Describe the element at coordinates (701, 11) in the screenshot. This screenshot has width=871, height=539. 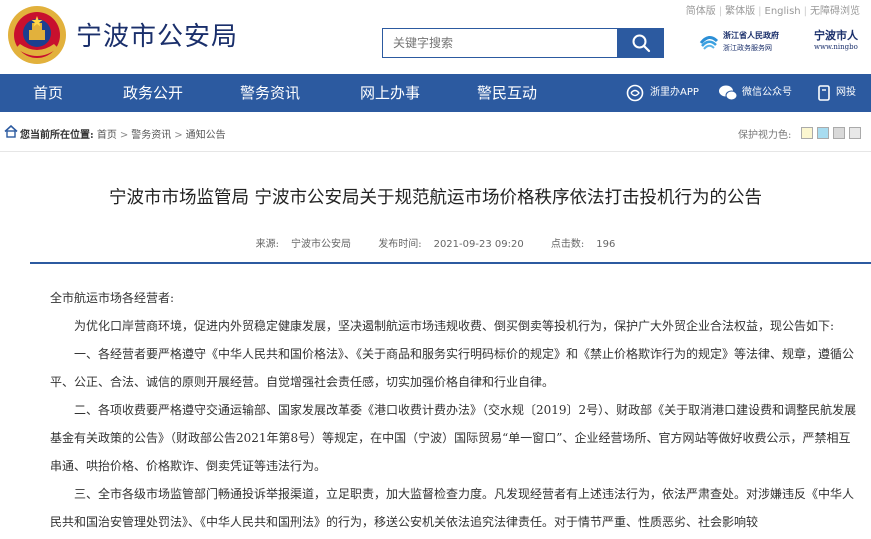
I see `lang-simplified-link: 简体版` at that location.